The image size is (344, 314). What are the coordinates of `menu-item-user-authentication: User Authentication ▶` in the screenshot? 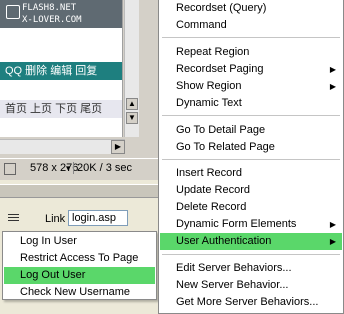 It's located at (251, 241).